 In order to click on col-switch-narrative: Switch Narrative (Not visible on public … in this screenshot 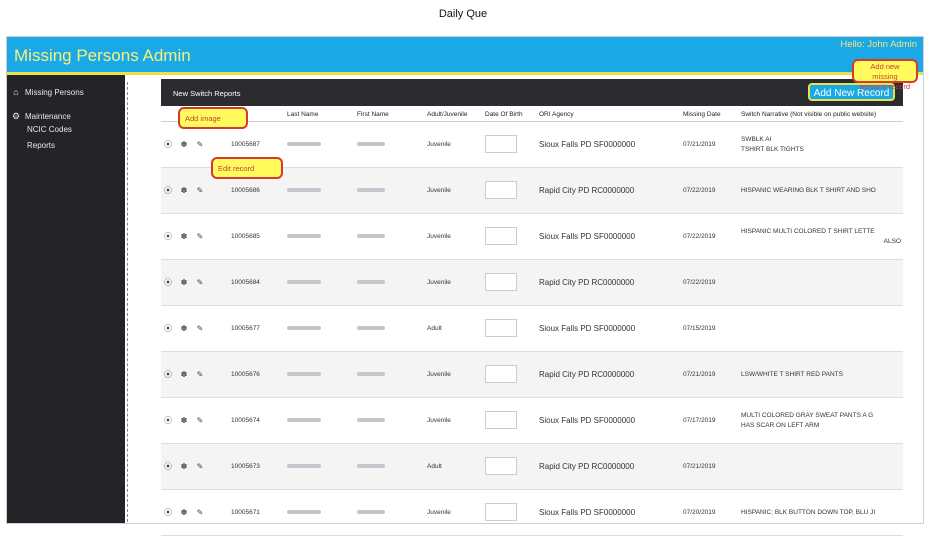, I will do `click(821, 114)`.